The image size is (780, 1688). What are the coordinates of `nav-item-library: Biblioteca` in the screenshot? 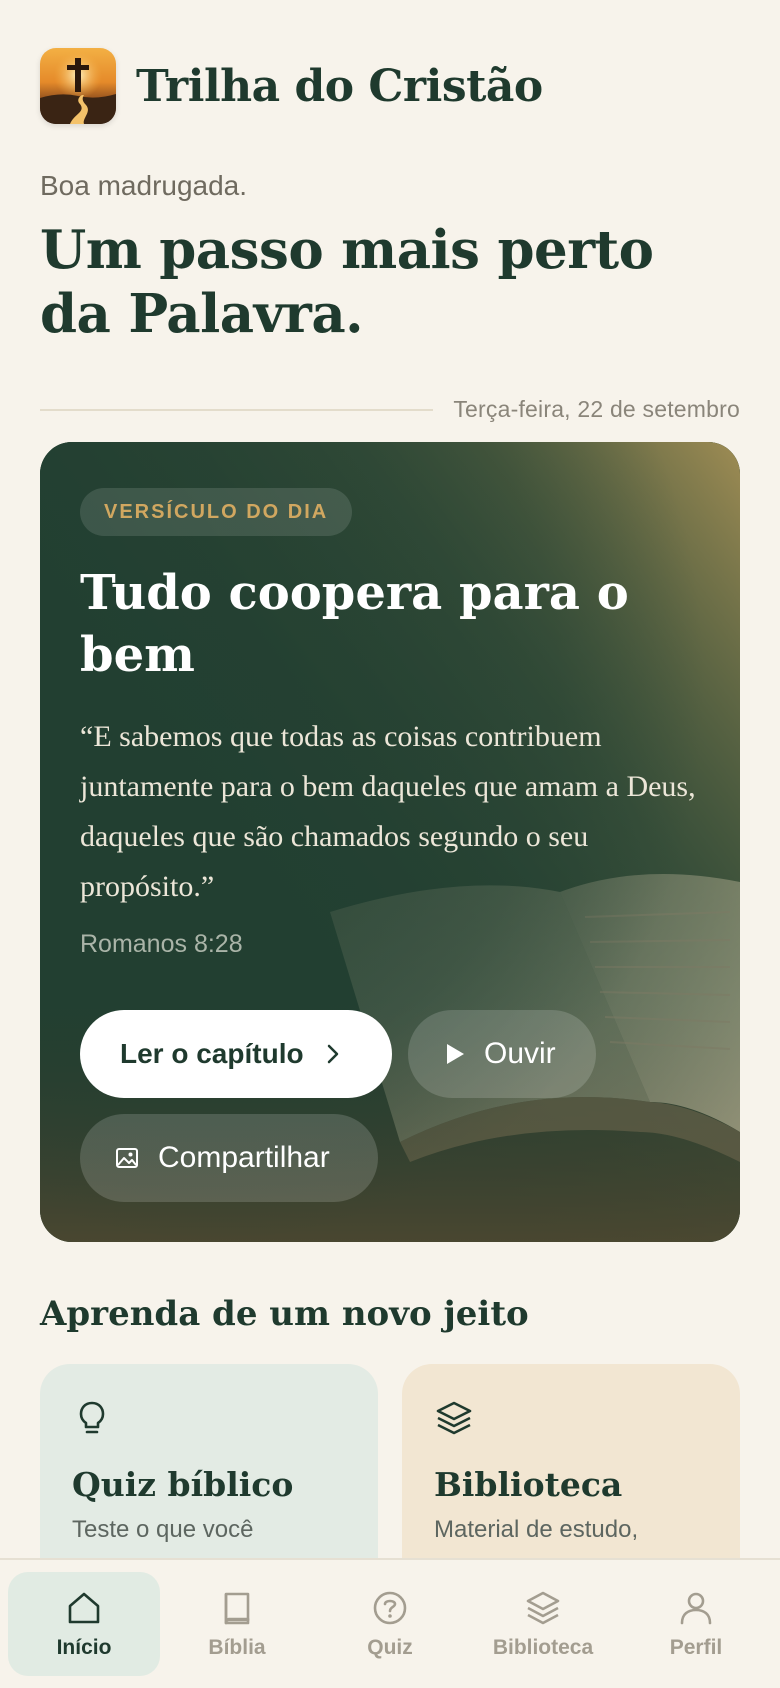 It's located at (543, 1624).